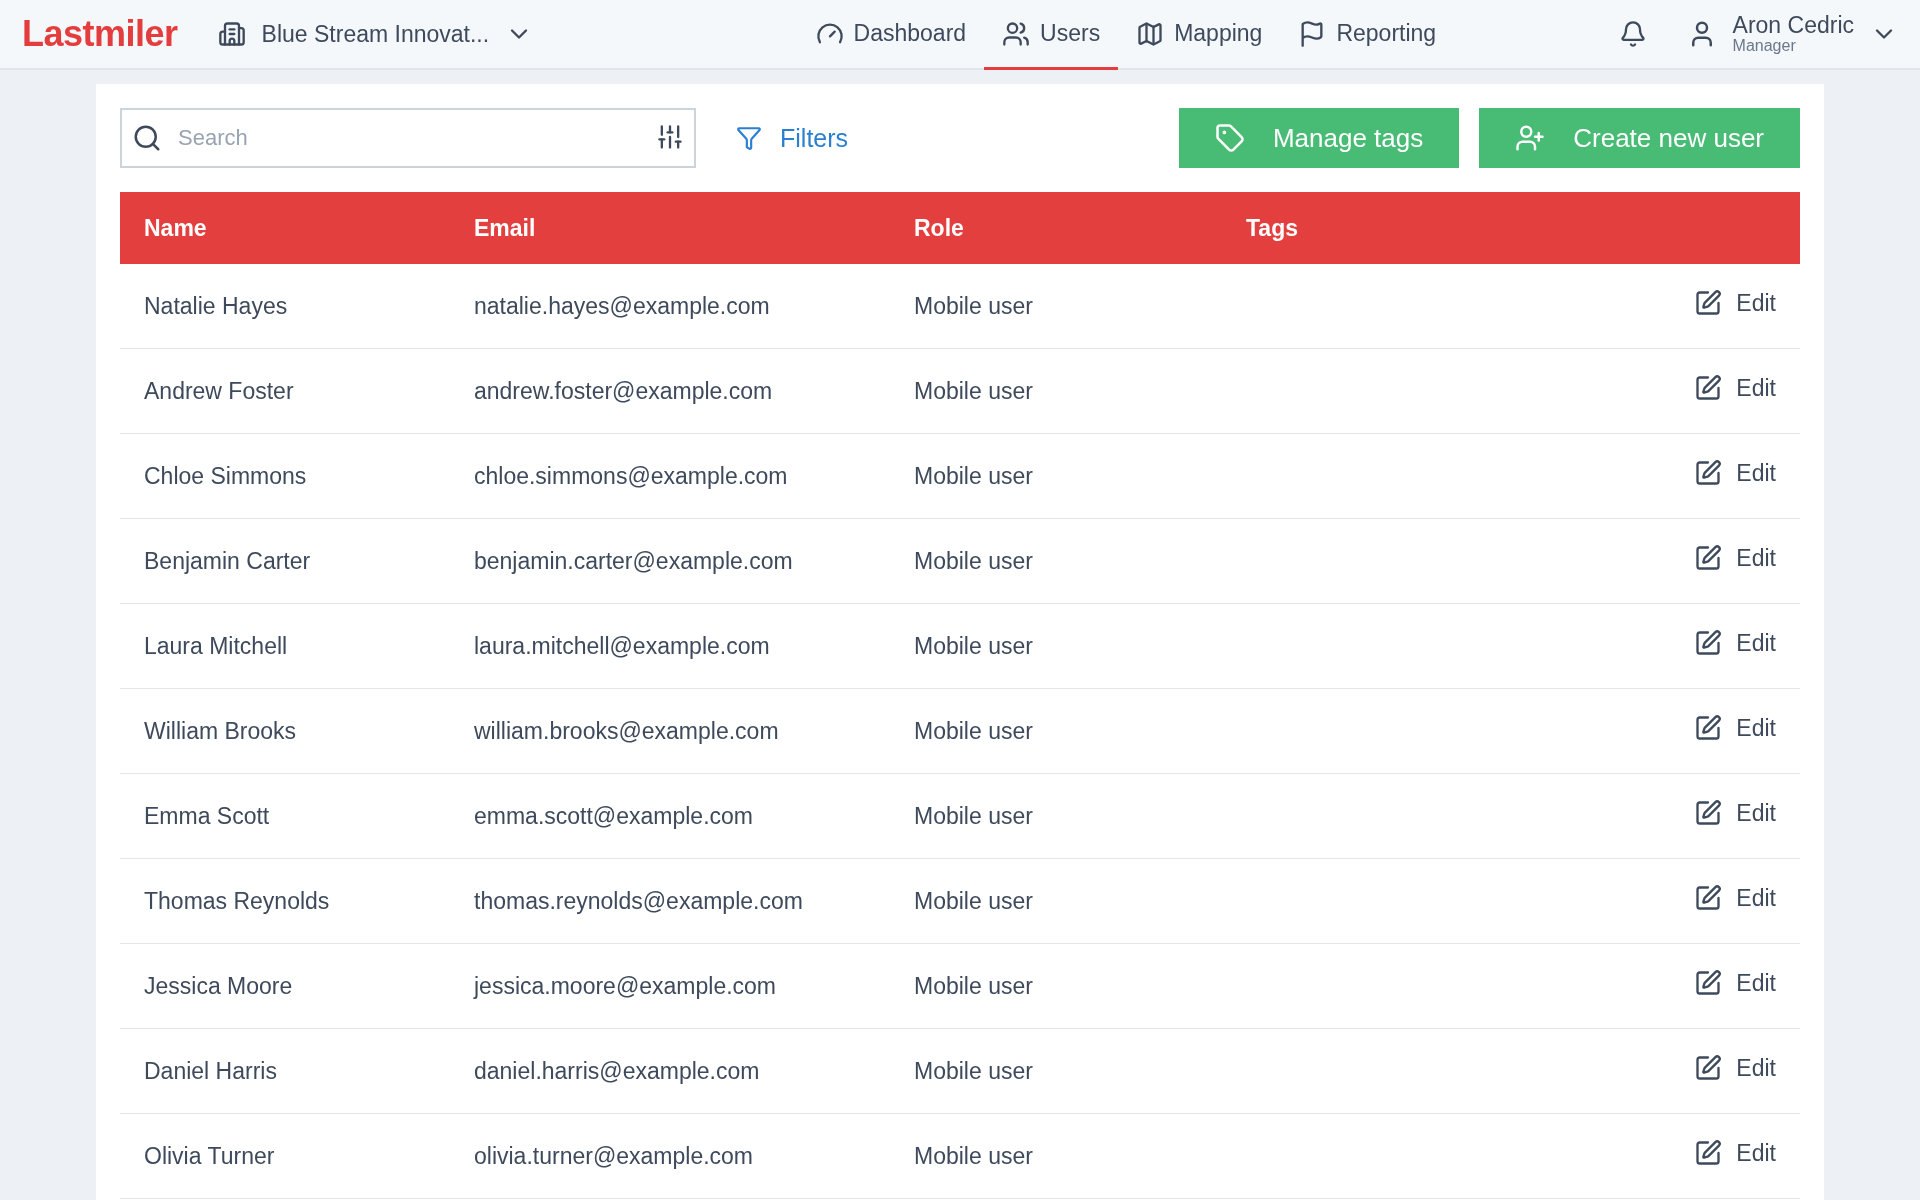 This screenshot has height=1200, width=1920. Describe the element at coordinates (285, 306) in the screenshot. I see `table-cell: Natalie Hayes` at that location.